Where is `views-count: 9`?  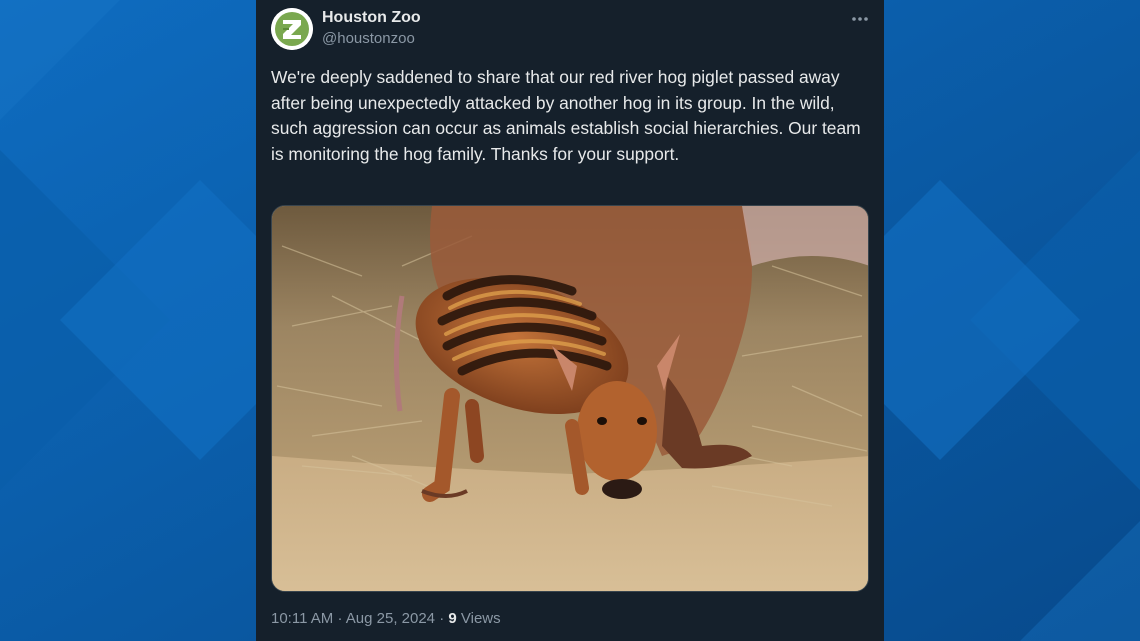
views-count: 9 is located at coordinates (452, 618).